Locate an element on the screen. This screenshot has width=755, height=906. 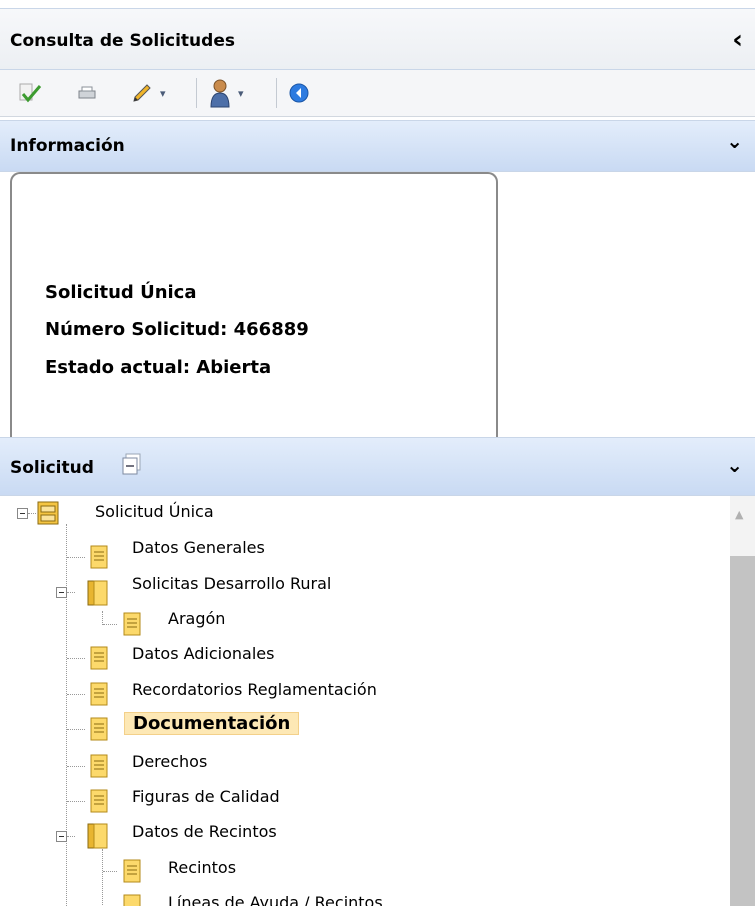
solicitud-type: Solicitud Única is located at coordinates (121, 292).